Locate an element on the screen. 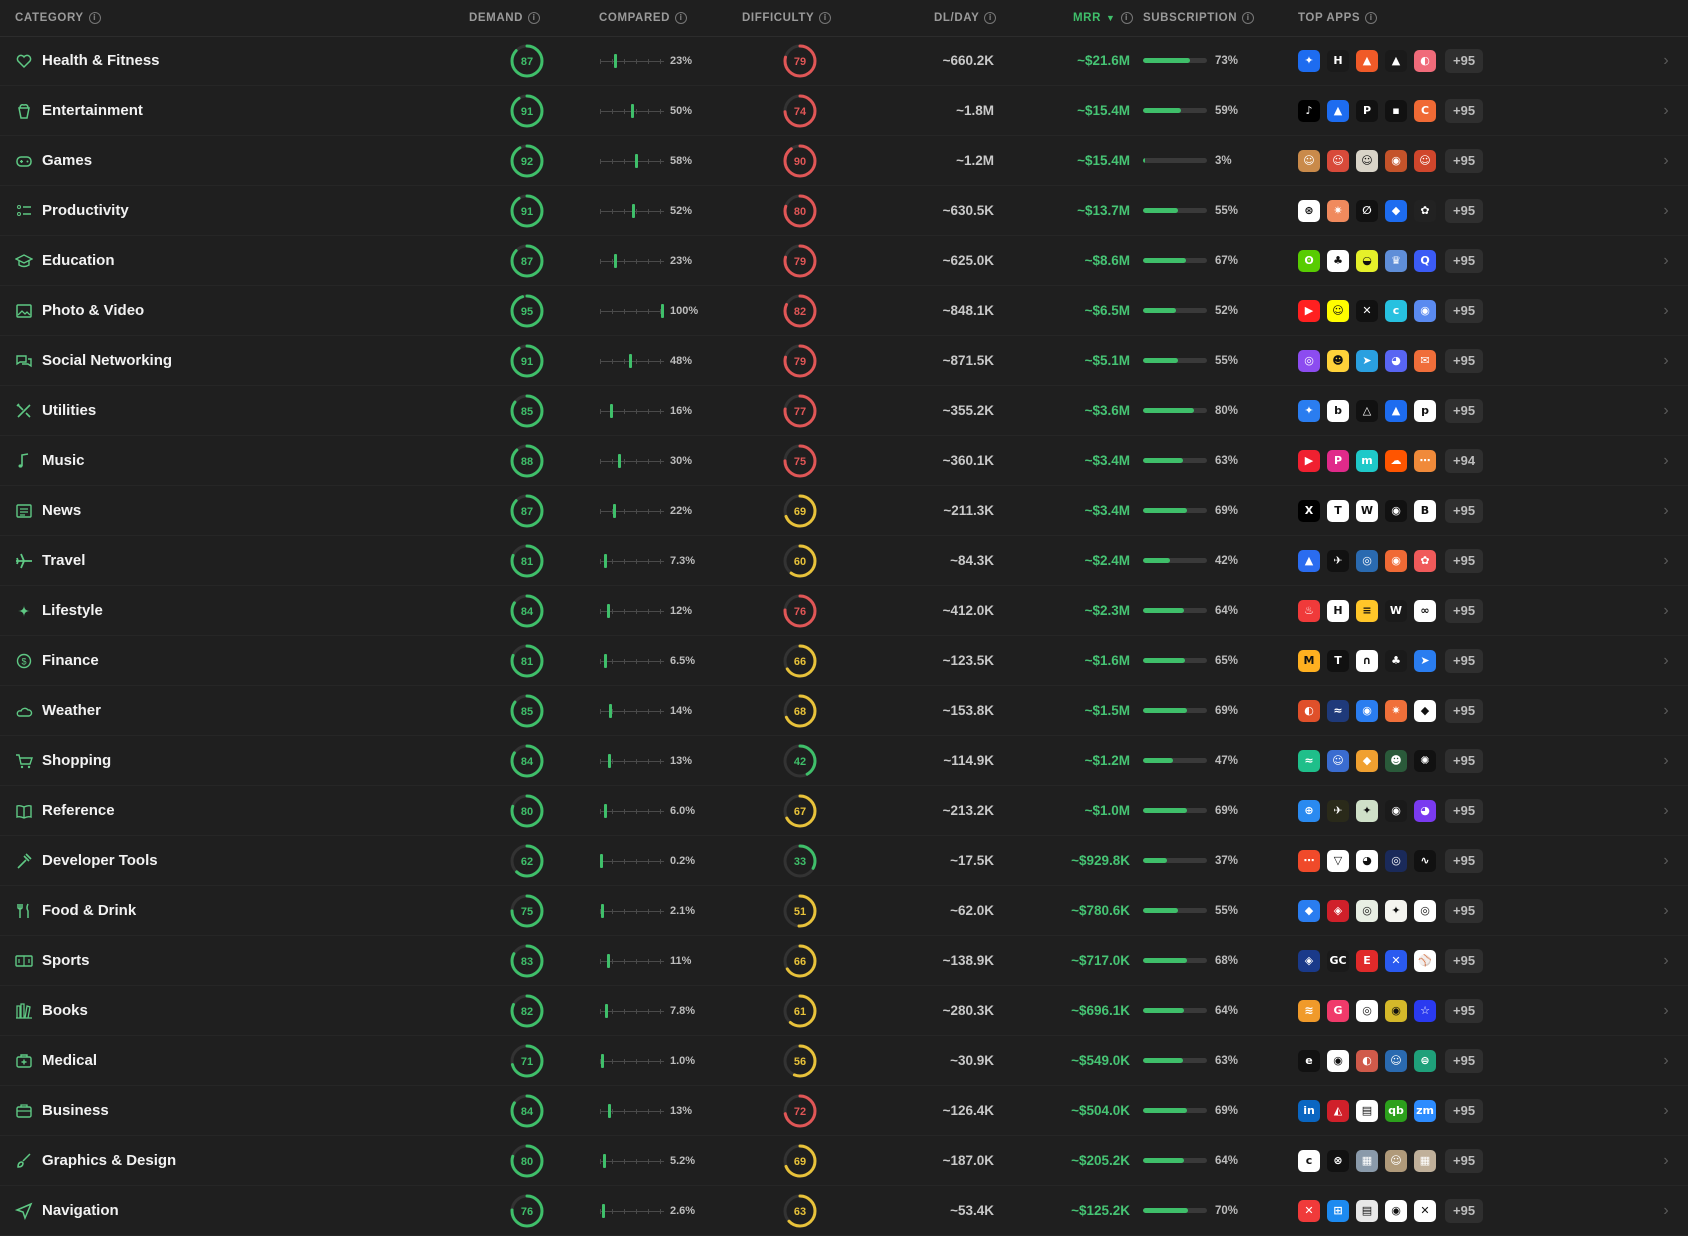 This screenshot has width=1688, height=1236. app-icon: C is located at coordinates (1425, 110).